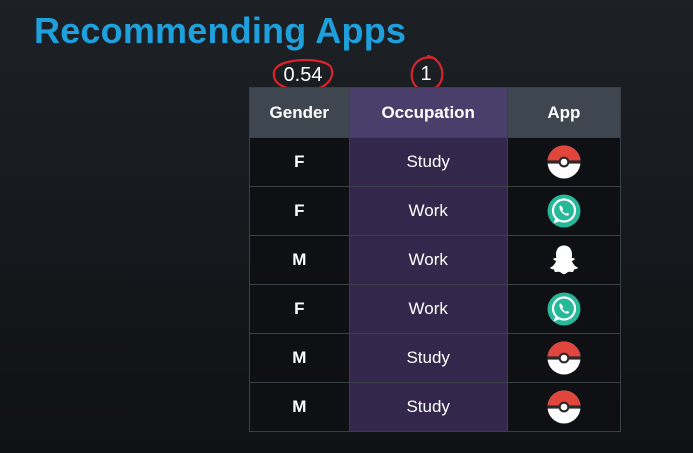  Describe the element at coordinates (220, 30) in the screenshot. I see `slide-title: Recommending Apps` at that location.